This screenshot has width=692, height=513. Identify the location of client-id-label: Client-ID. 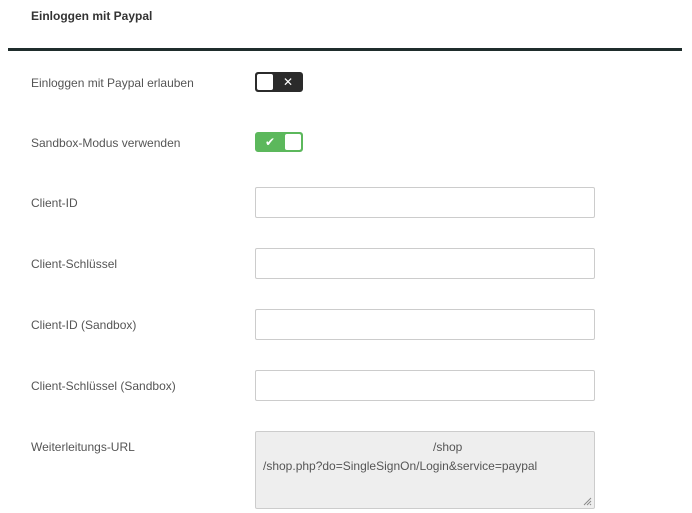
(54, 203).